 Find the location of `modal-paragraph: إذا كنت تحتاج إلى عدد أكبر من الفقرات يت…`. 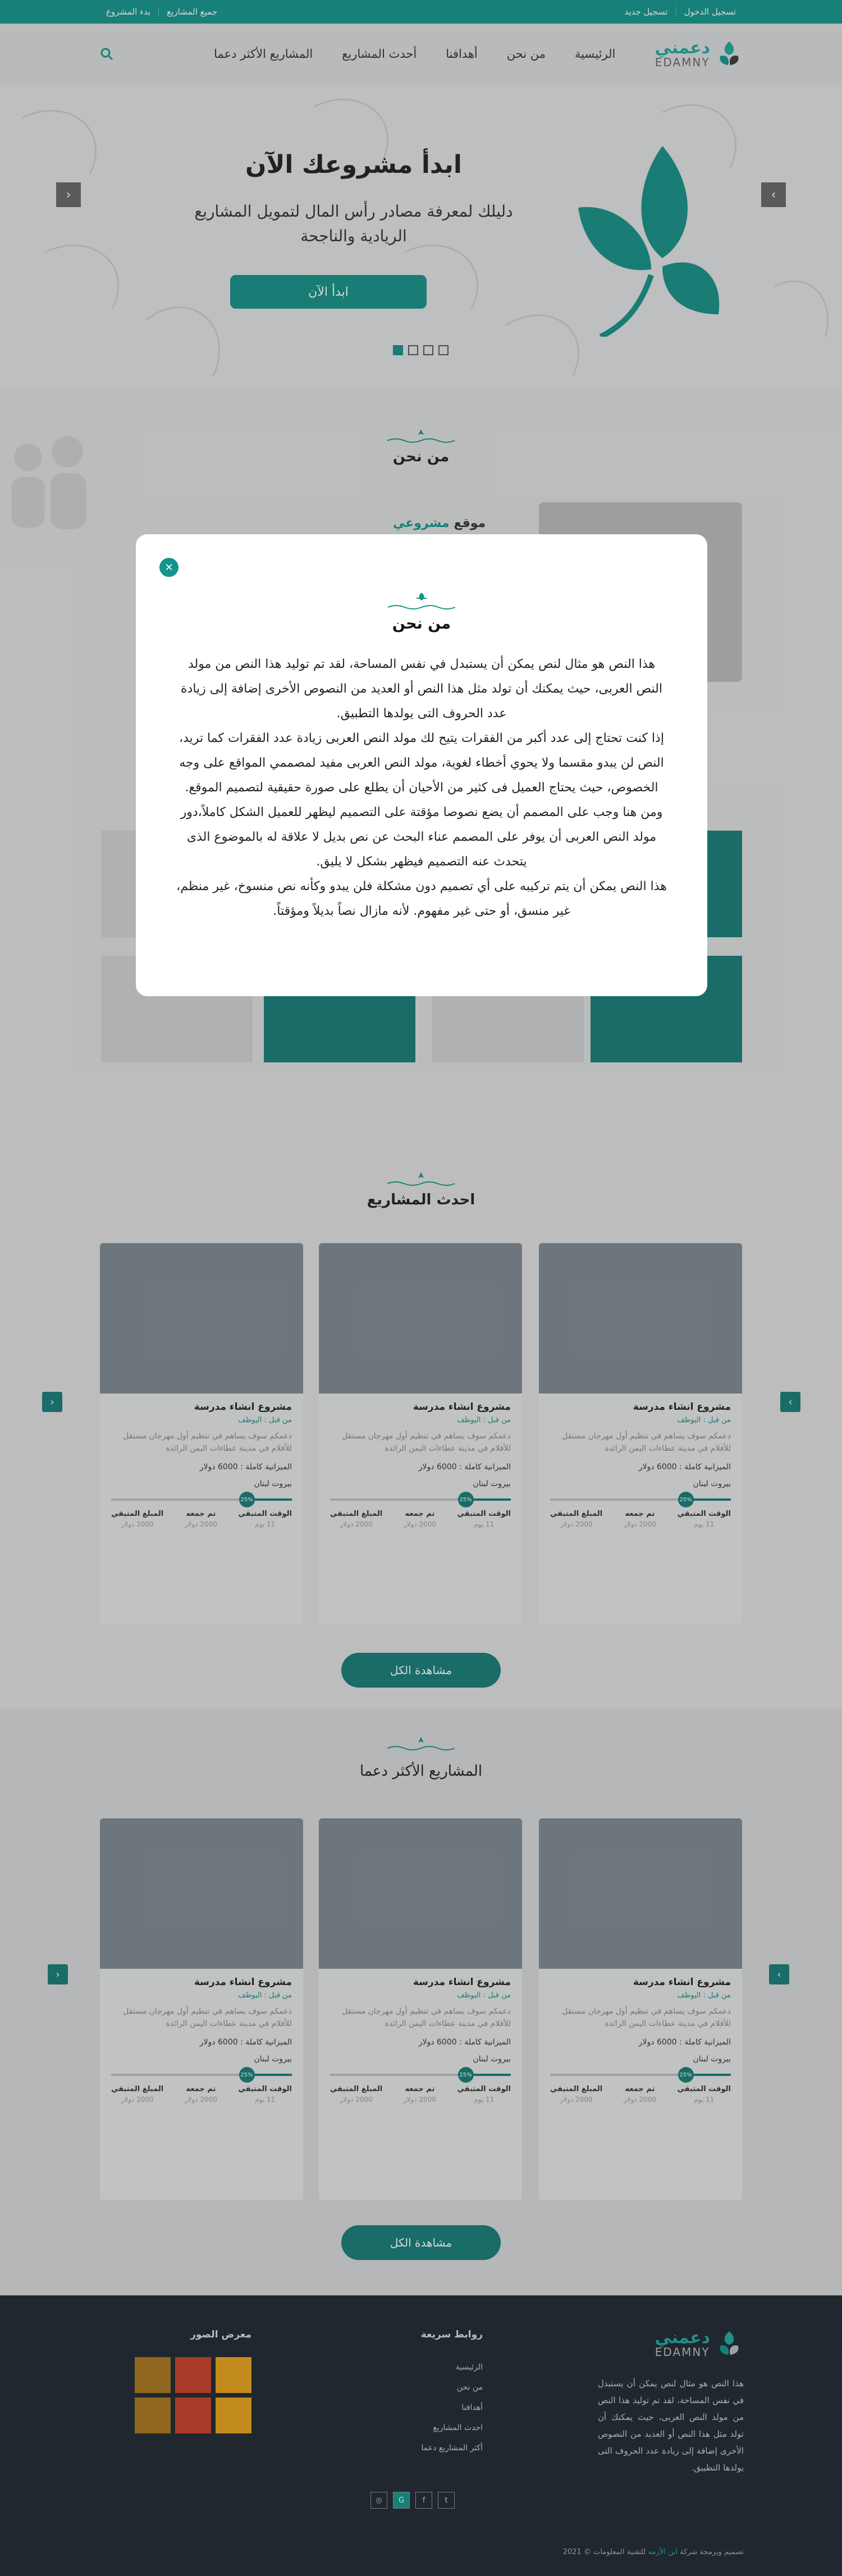

modal-paragraph: إذا كنت تحتاج إلى عدد أكبر من الفقرات يت… is located at coordinates (421, 763).